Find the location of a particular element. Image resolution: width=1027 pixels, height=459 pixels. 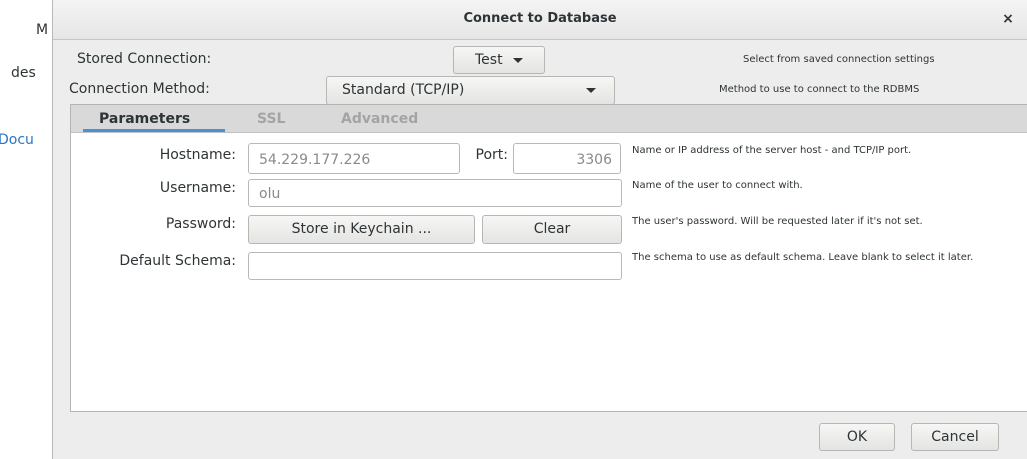

tab-bar: Parameters SSL Advanced is located at coordinates (549, 119).